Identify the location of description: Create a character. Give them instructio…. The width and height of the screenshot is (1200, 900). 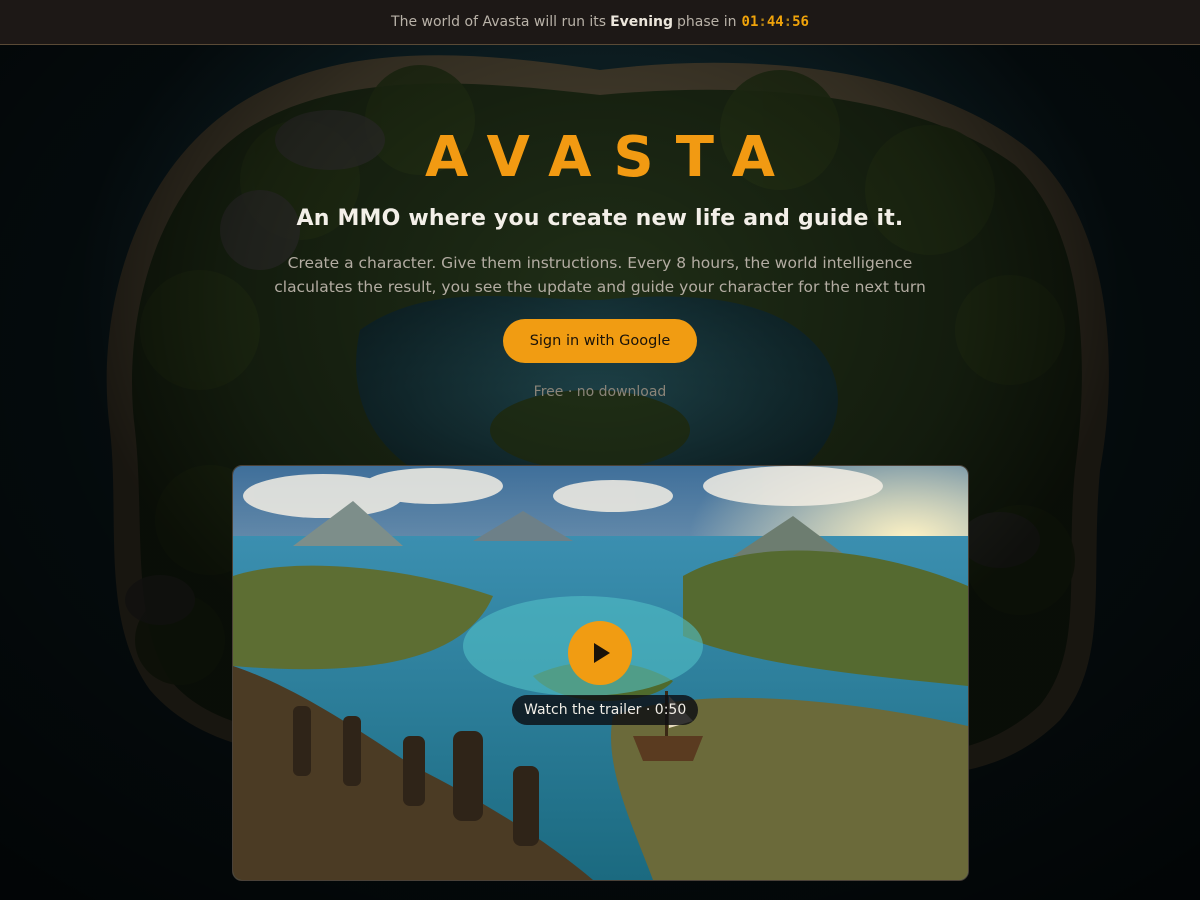
(600, 275).